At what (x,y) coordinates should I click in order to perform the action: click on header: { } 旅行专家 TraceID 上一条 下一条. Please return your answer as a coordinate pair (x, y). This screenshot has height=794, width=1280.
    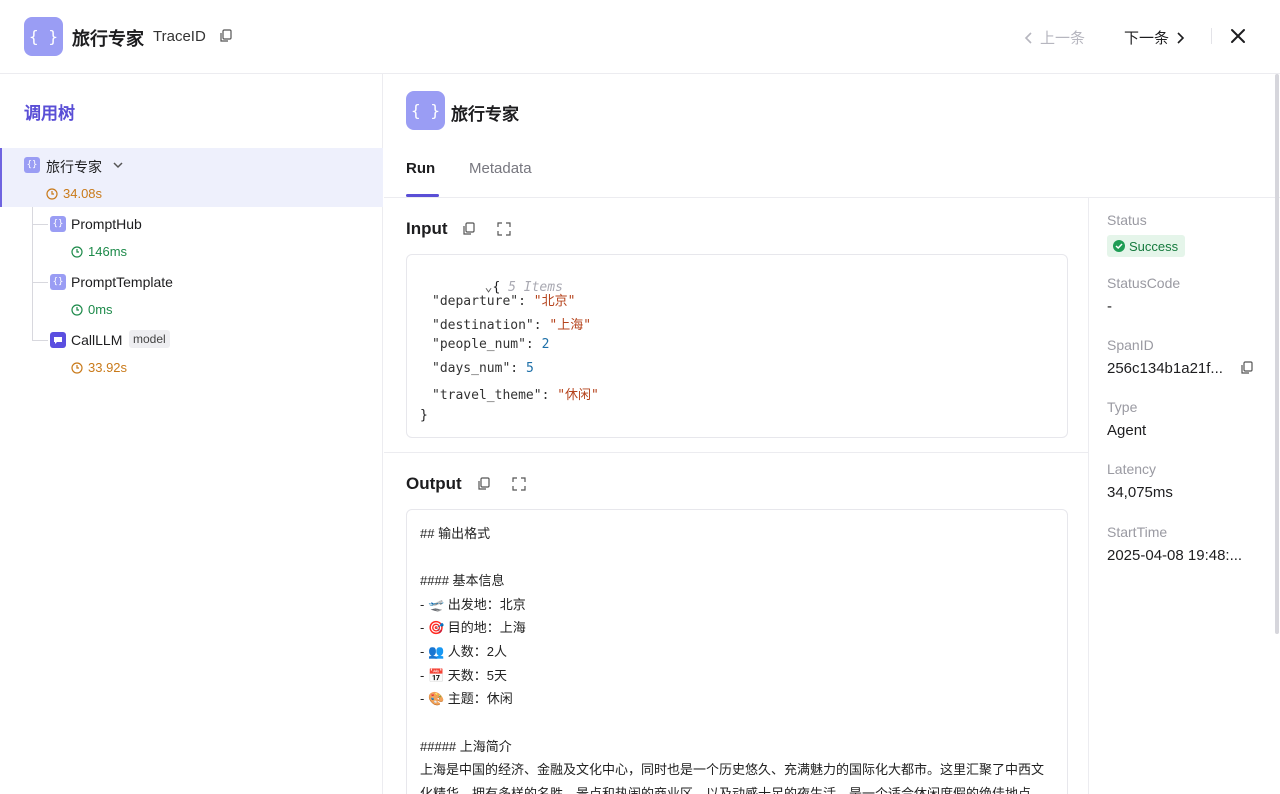
    Looking at the image, I should click on (640, 37).